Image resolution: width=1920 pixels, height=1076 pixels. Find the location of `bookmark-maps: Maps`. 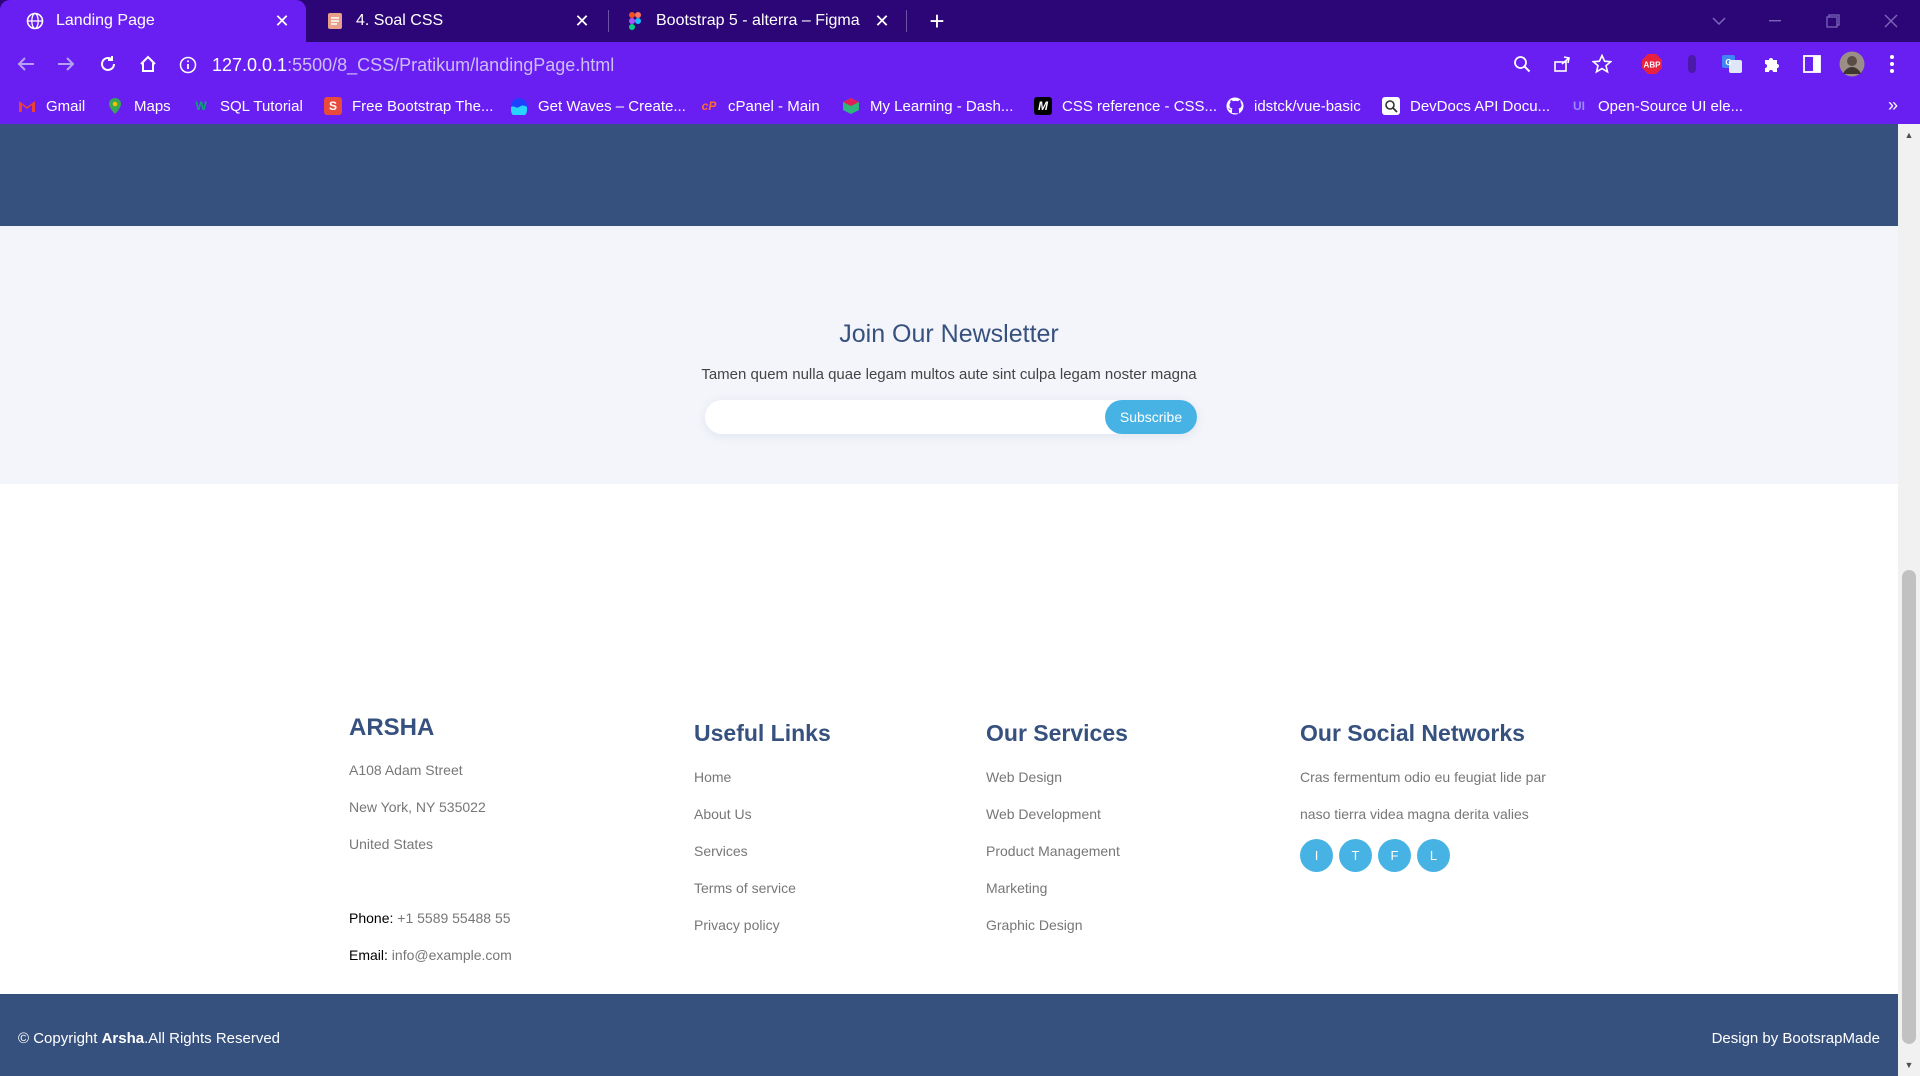

bookmark-maps: Maps is located at coordinates (138, 106).